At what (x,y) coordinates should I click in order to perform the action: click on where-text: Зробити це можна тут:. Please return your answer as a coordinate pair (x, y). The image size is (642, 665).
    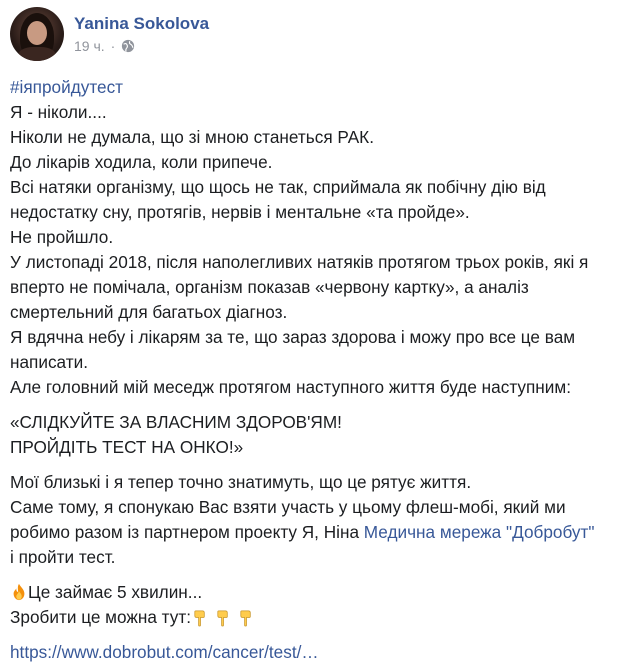
    Looking at the image, I should click on (100, 617).